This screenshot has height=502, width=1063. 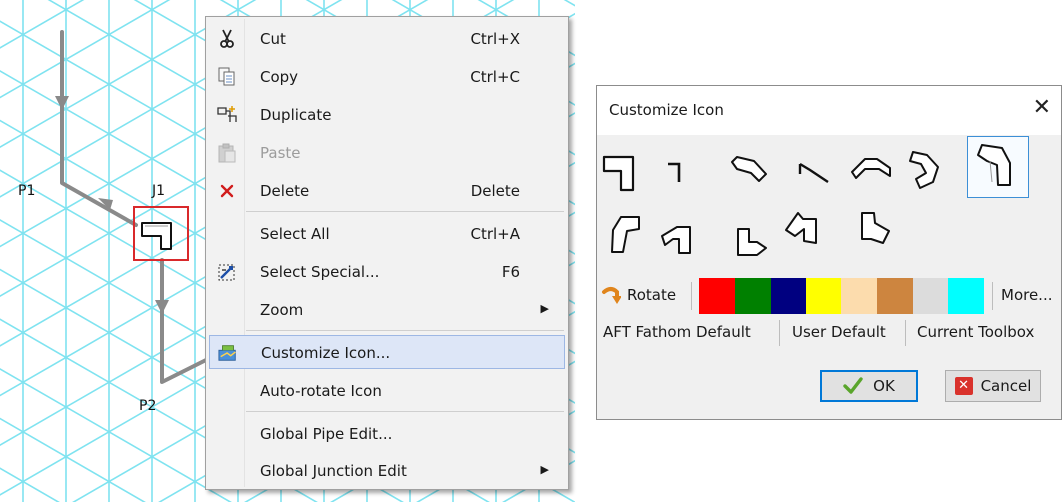 I want to click on rotate-label: Rotate, so click(x=652, y=295).